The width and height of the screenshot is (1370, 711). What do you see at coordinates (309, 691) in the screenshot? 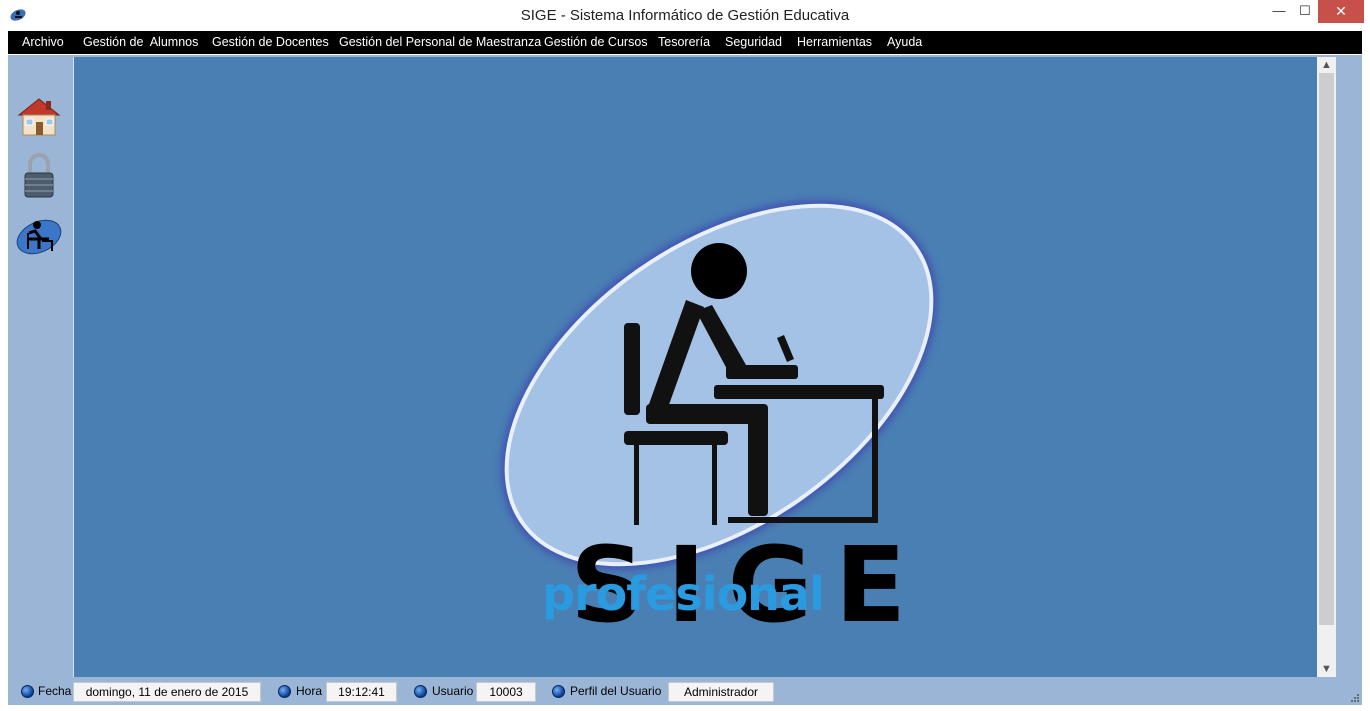
I see `hora-label: Hora` at bounding box center [309, 691].